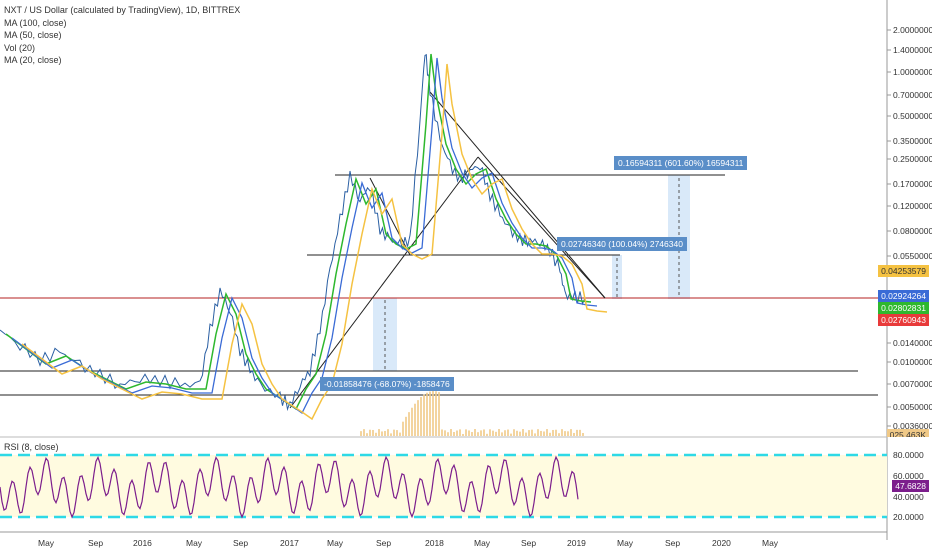  What do you see at coordinates (912, 362) in the screenshot?
I see `price-axis-label: 0.01000000` at bounding box center [912, 362].